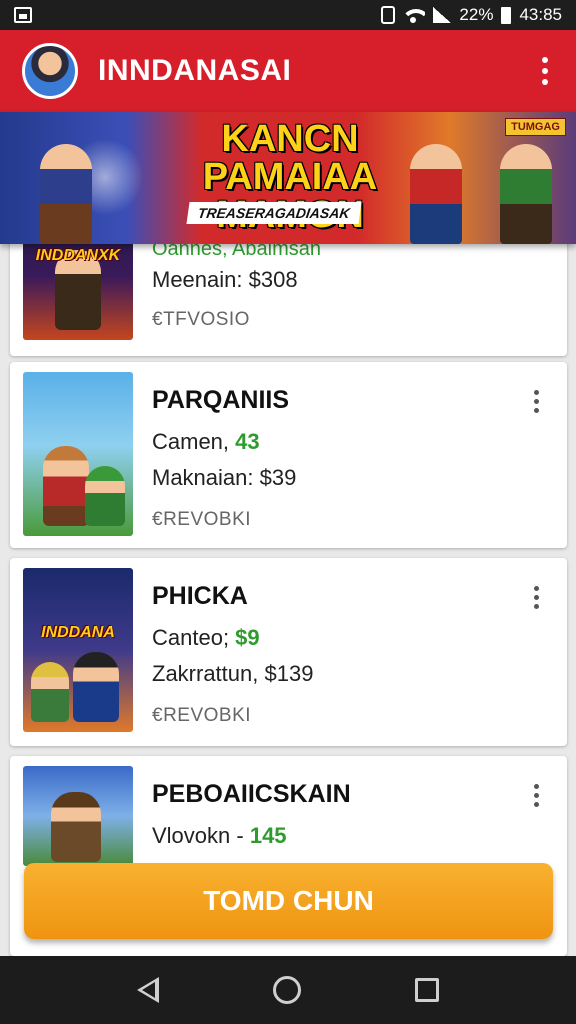 The image size is (576, 1024). I want to click on avatar, so click(50, 71).